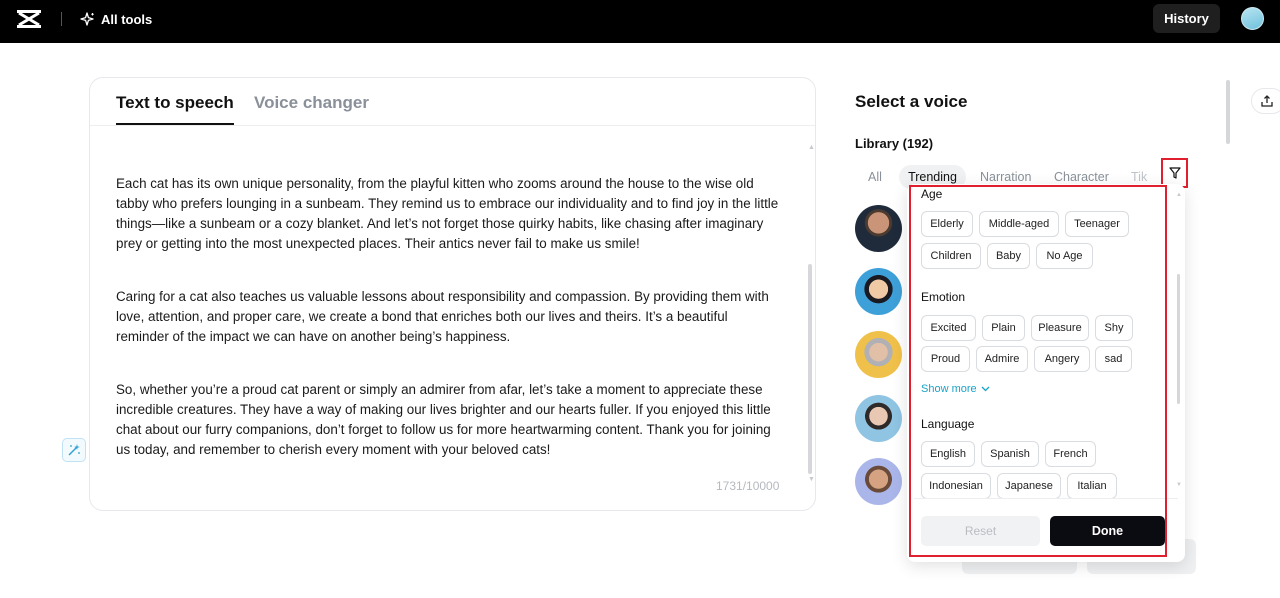  I want to click on reset-button: Reset, so click(980, 531).